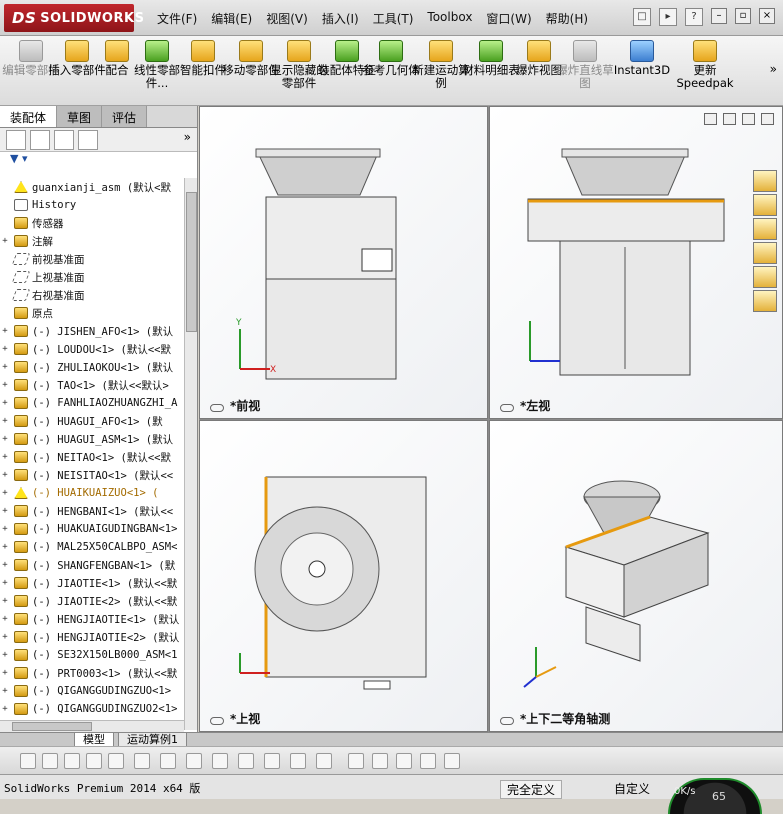 This screenshot has height=814, width=783. Describe the element at coordinates (92, 511) in the screenshot. I see `tree-node: + (-) HENGBANI<1> (默认<<` at that location.